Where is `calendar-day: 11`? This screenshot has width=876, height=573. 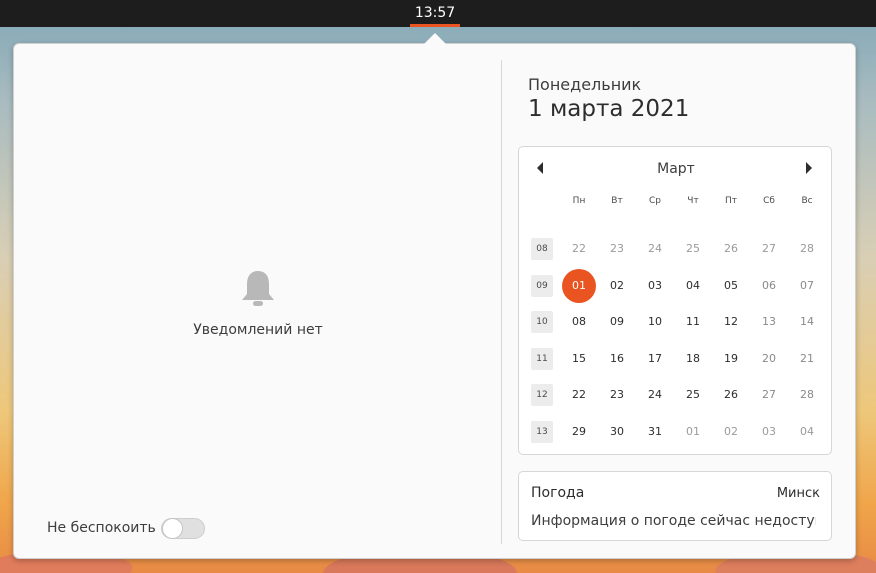
calendar-day: 11 is located at coordinates (693, 322).